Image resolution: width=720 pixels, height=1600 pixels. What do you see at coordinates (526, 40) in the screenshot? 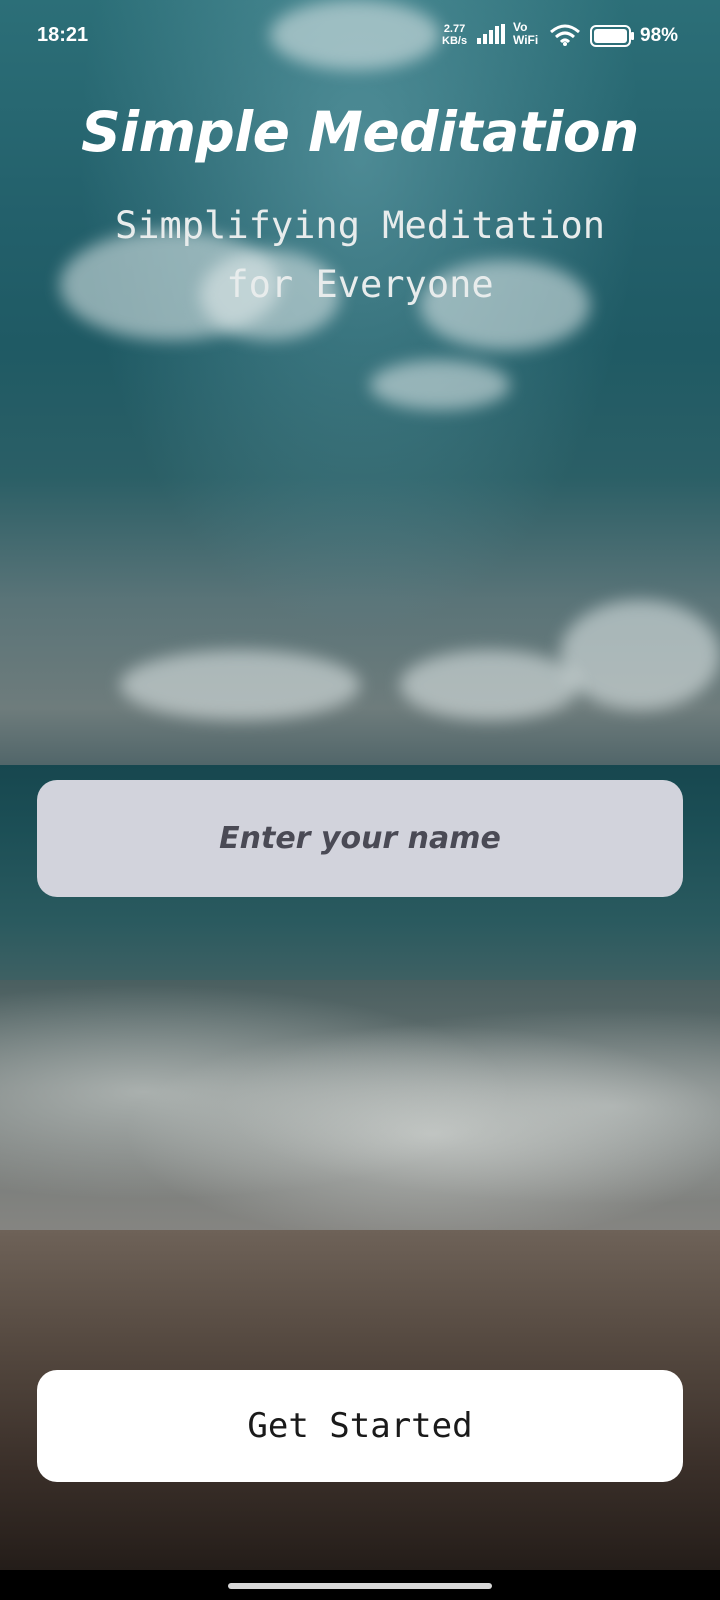
I see `vowifi-bottom: WiFi` at bounding box center [526, 40].